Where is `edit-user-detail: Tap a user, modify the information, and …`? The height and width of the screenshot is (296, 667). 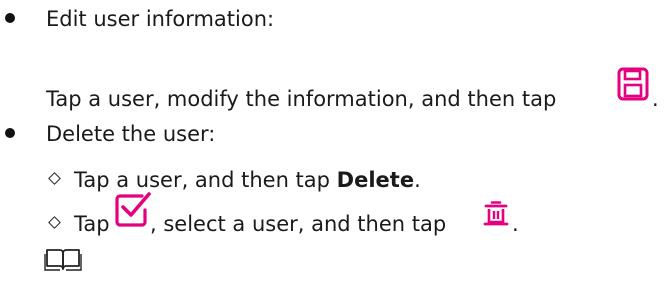 edit-user-detail: Tap a user, modify the information, and … is located at coordinates (301, 99).